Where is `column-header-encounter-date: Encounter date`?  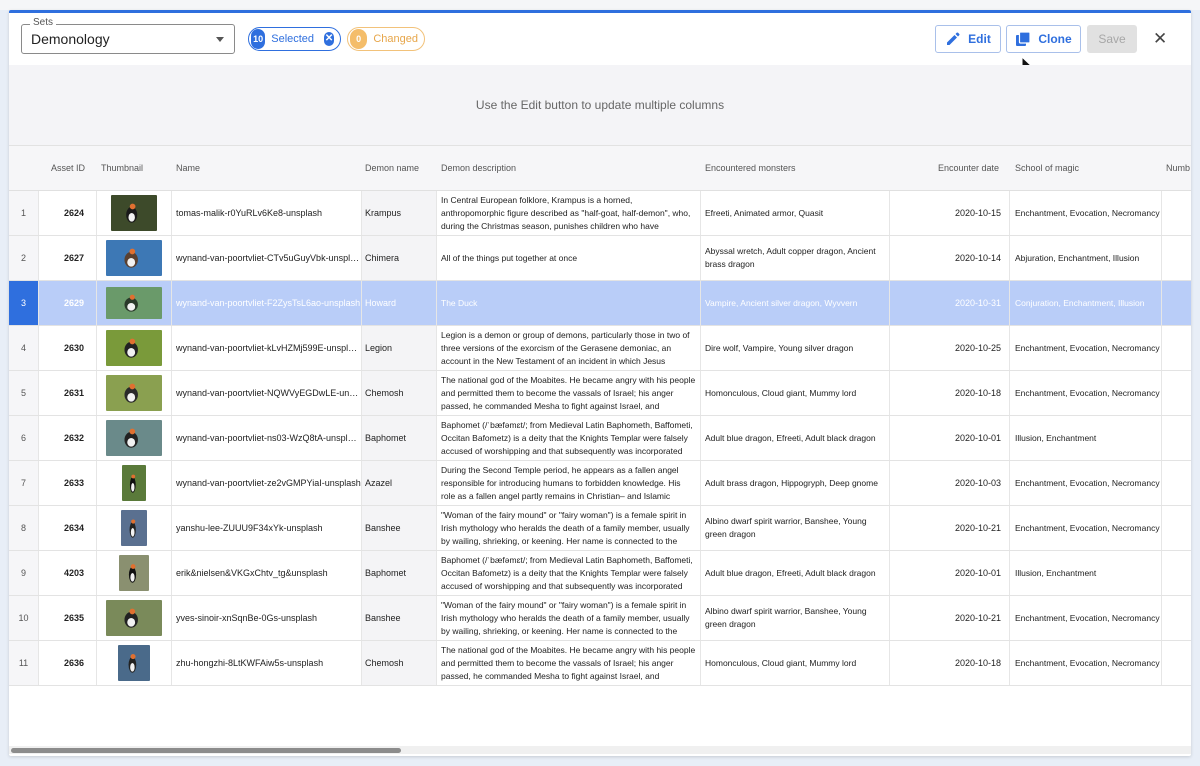
column-header-encounter-date: Encounter date is located at coordinates (968, 168).